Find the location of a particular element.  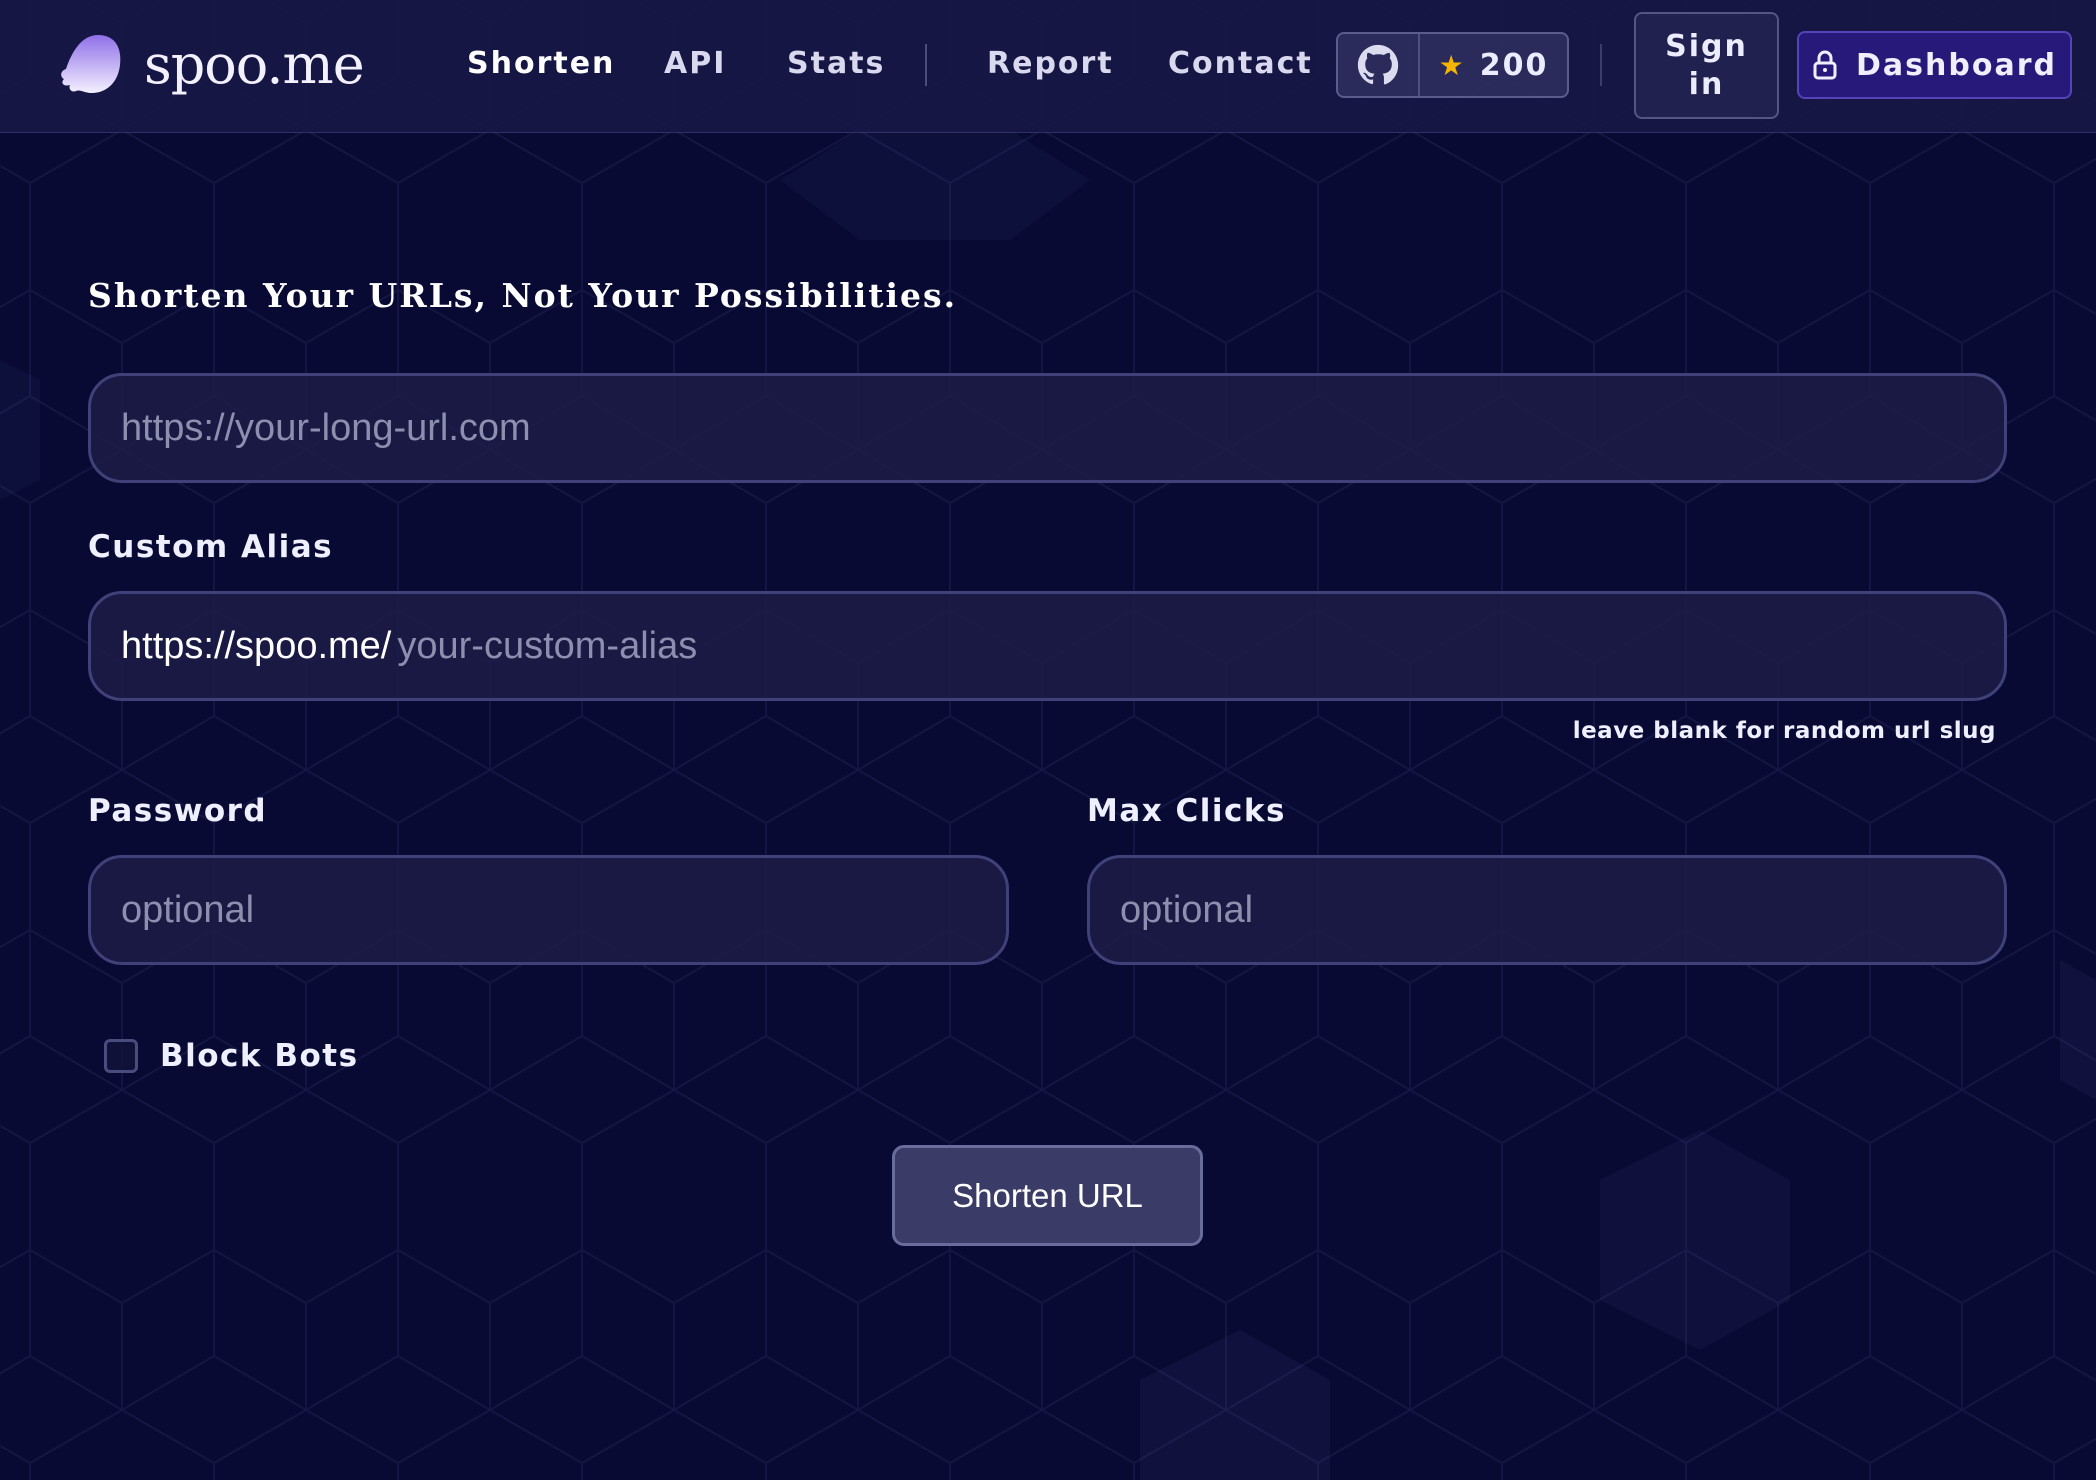

nav-report: Report is located at coordinates (1050, 63).